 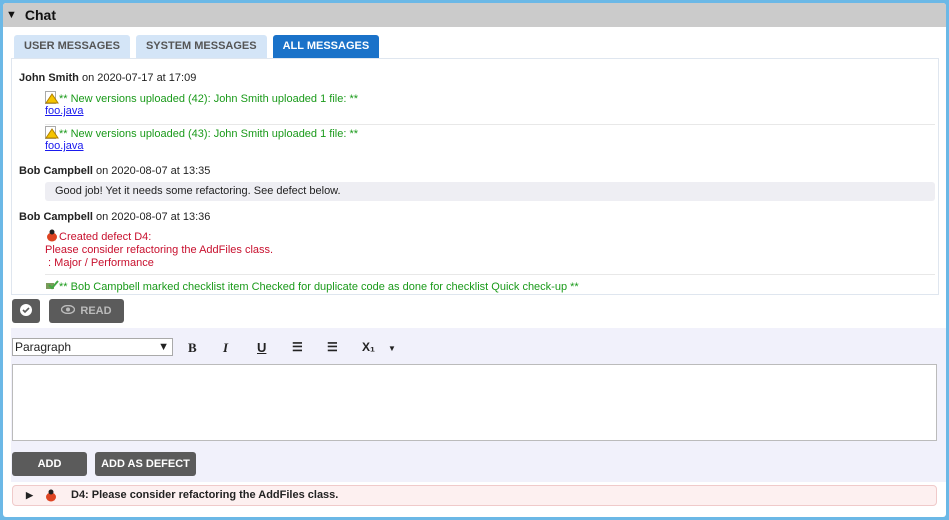 I want to click on message-header: John Smith on 2020-07-17 at 17:09, so click(x=107, y=78).